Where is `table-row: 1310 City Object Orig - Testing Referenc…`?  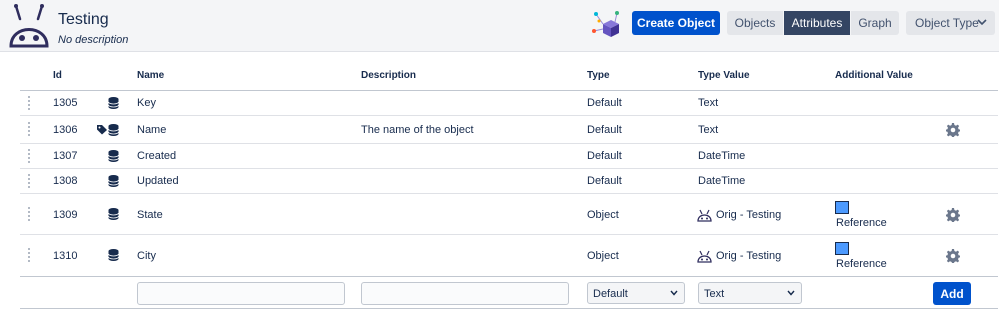
table-row: 1310 City Object Orig - Testing Referenc… is located at coordinates (509, 255).